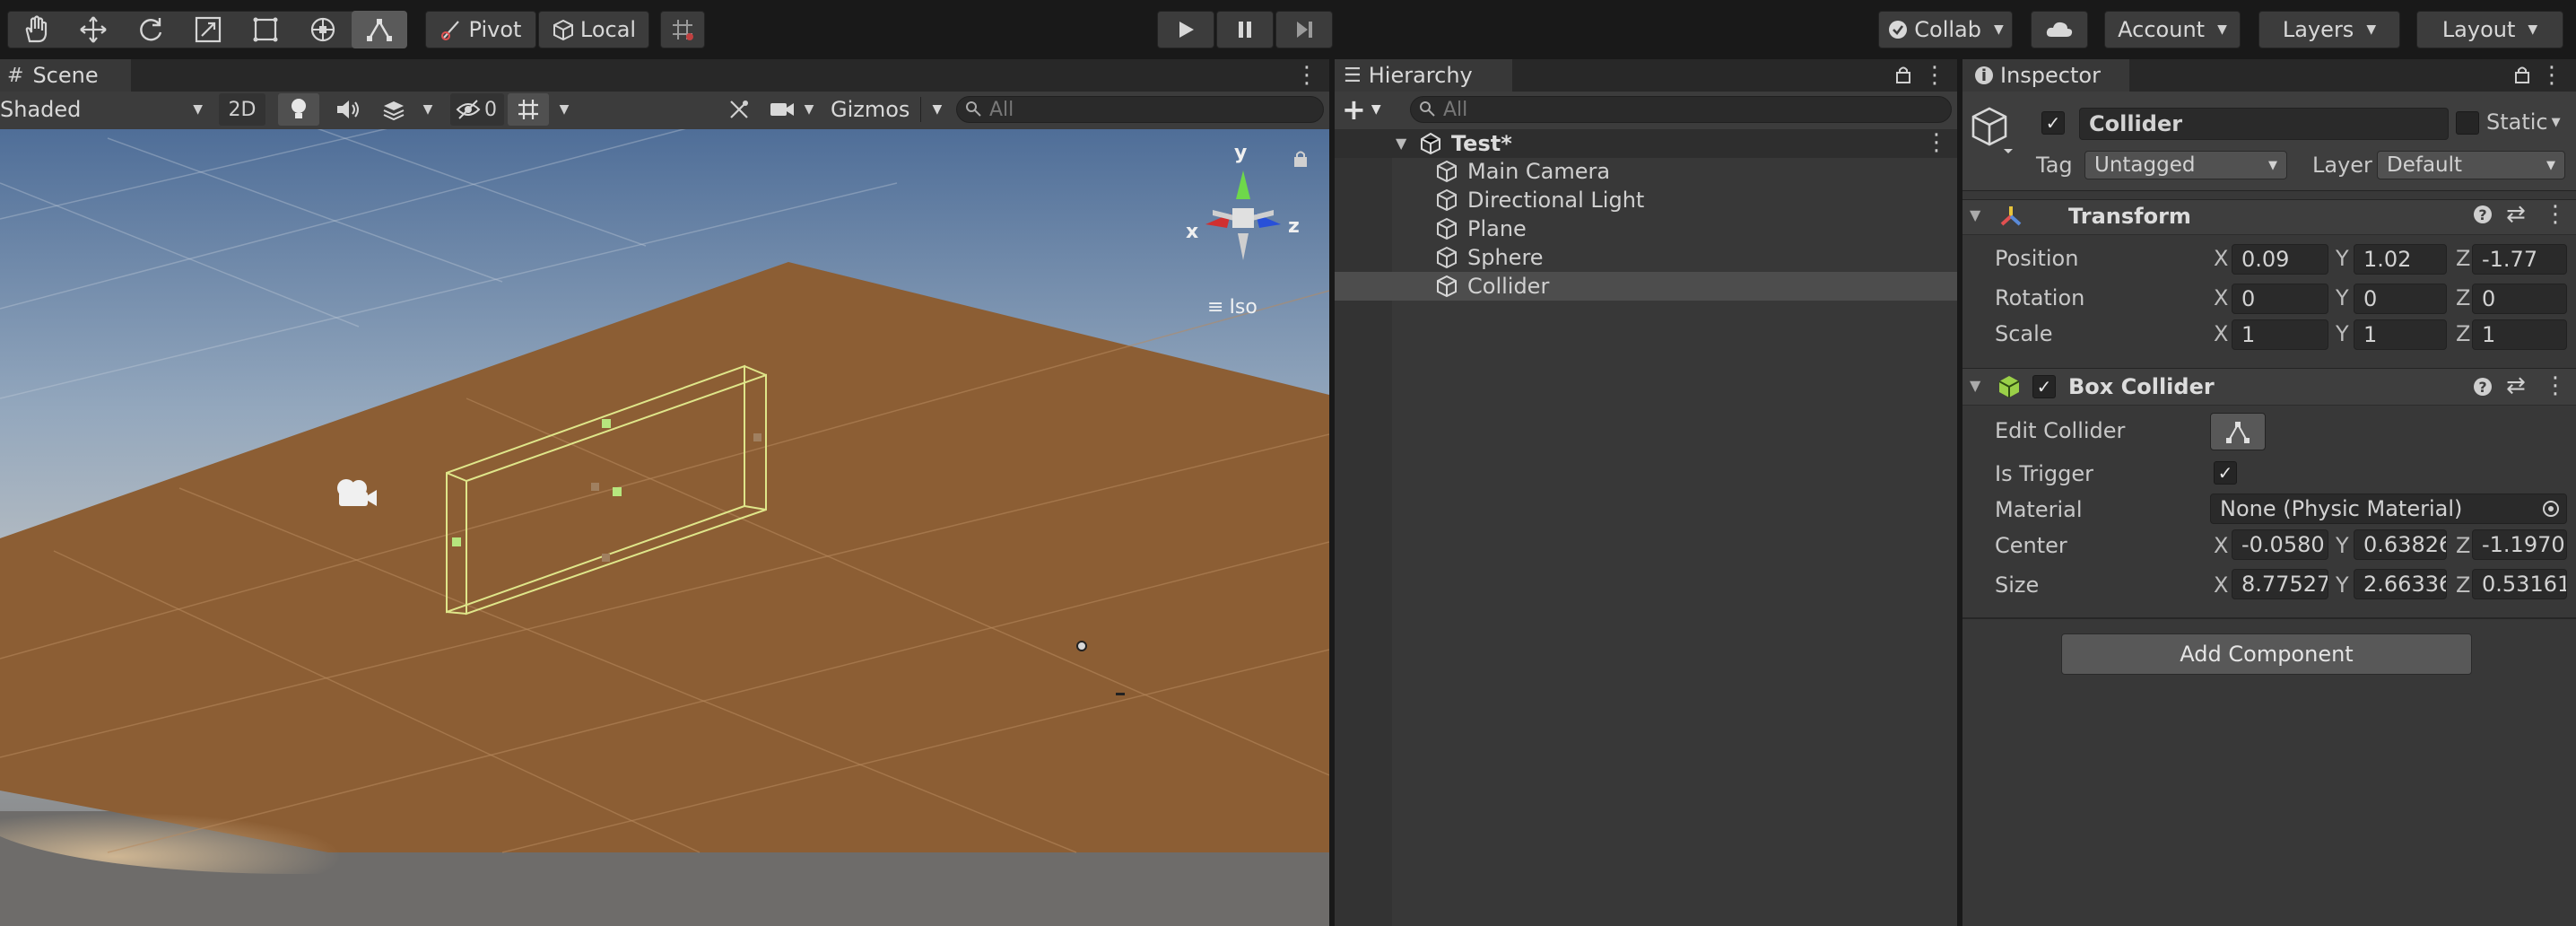 The height and width of the screenshot is (926, 2576). I want to click on cloud-button, so click(2059, 29).